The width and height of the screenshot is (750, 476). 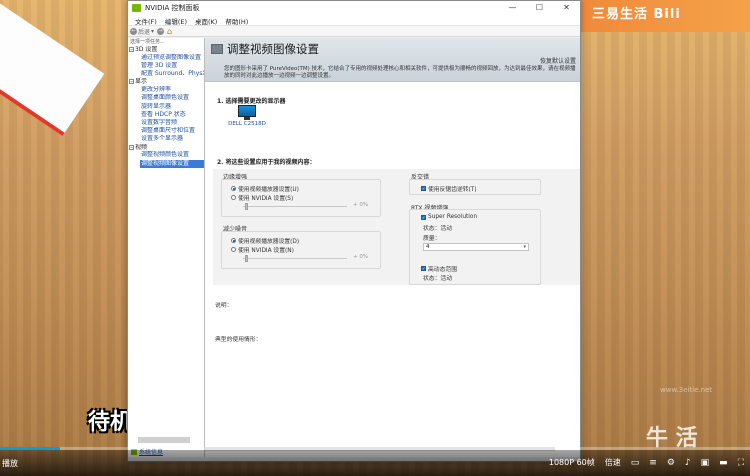 What do you see at coordinates (172, 8) in the screenshot?
I see `window-title: NVIDIA 控制面板` at bounding box center [172, 8].